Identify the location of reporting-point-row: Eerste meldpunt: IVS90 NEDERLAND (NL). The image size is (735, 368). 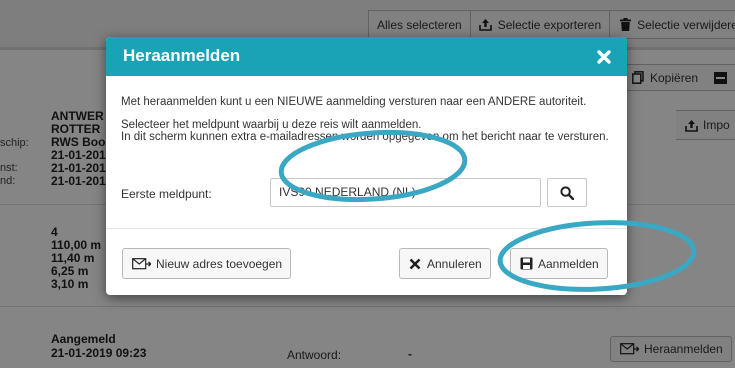
(368, 193).